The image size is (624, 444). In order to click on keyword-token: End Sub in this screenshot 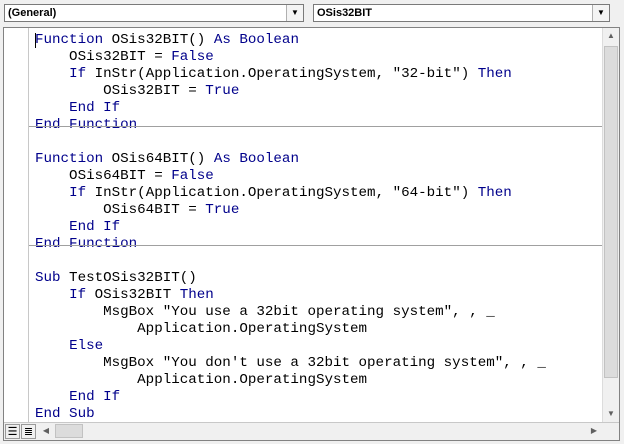, I will do `click(65, 414)`.